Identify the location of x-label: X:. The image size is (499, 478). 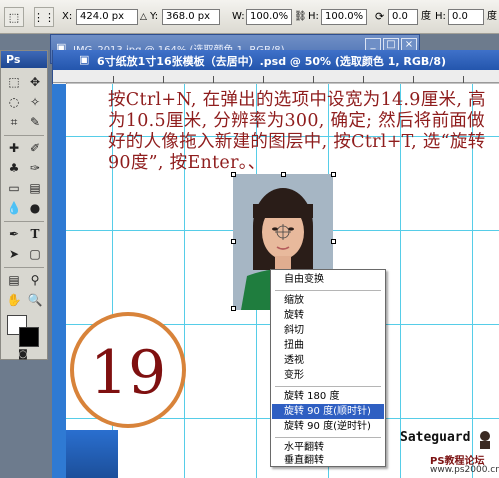
(67, 16).